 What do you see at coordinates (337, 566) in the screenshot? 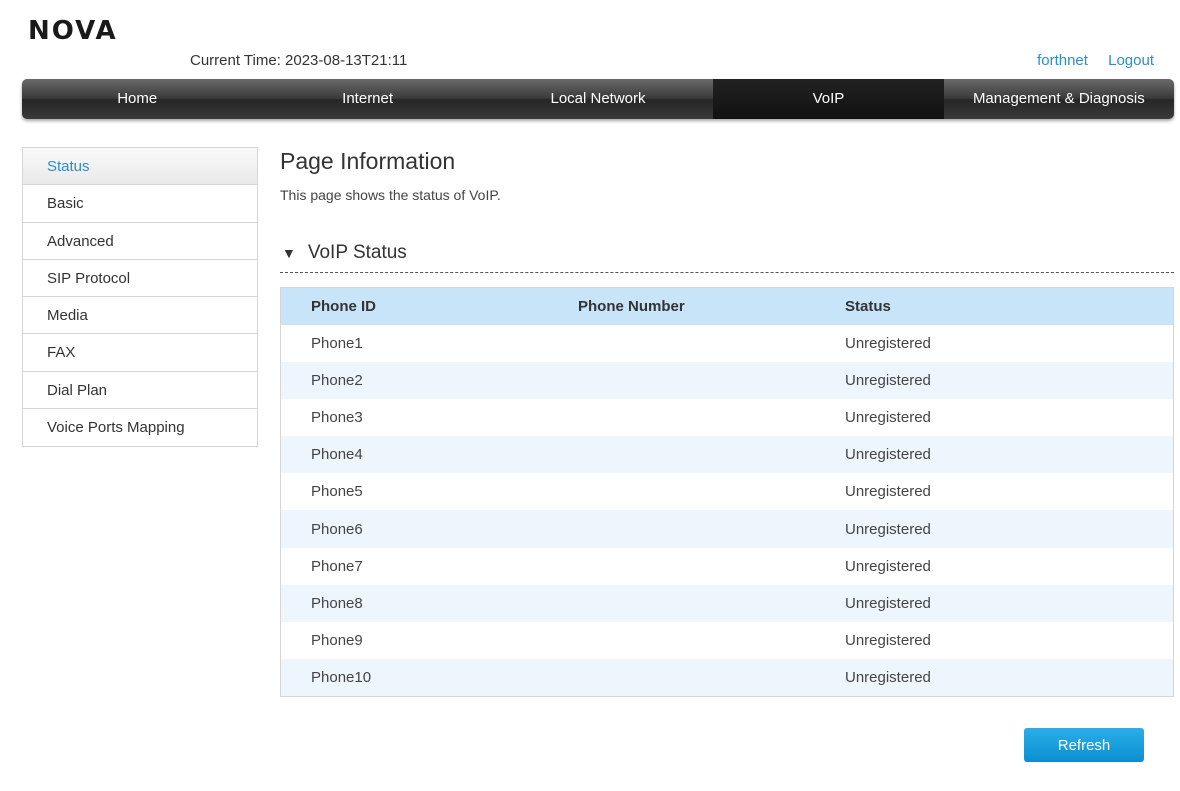
I see `cell-phone-id: Phone7` at bounding box center [337, 566].